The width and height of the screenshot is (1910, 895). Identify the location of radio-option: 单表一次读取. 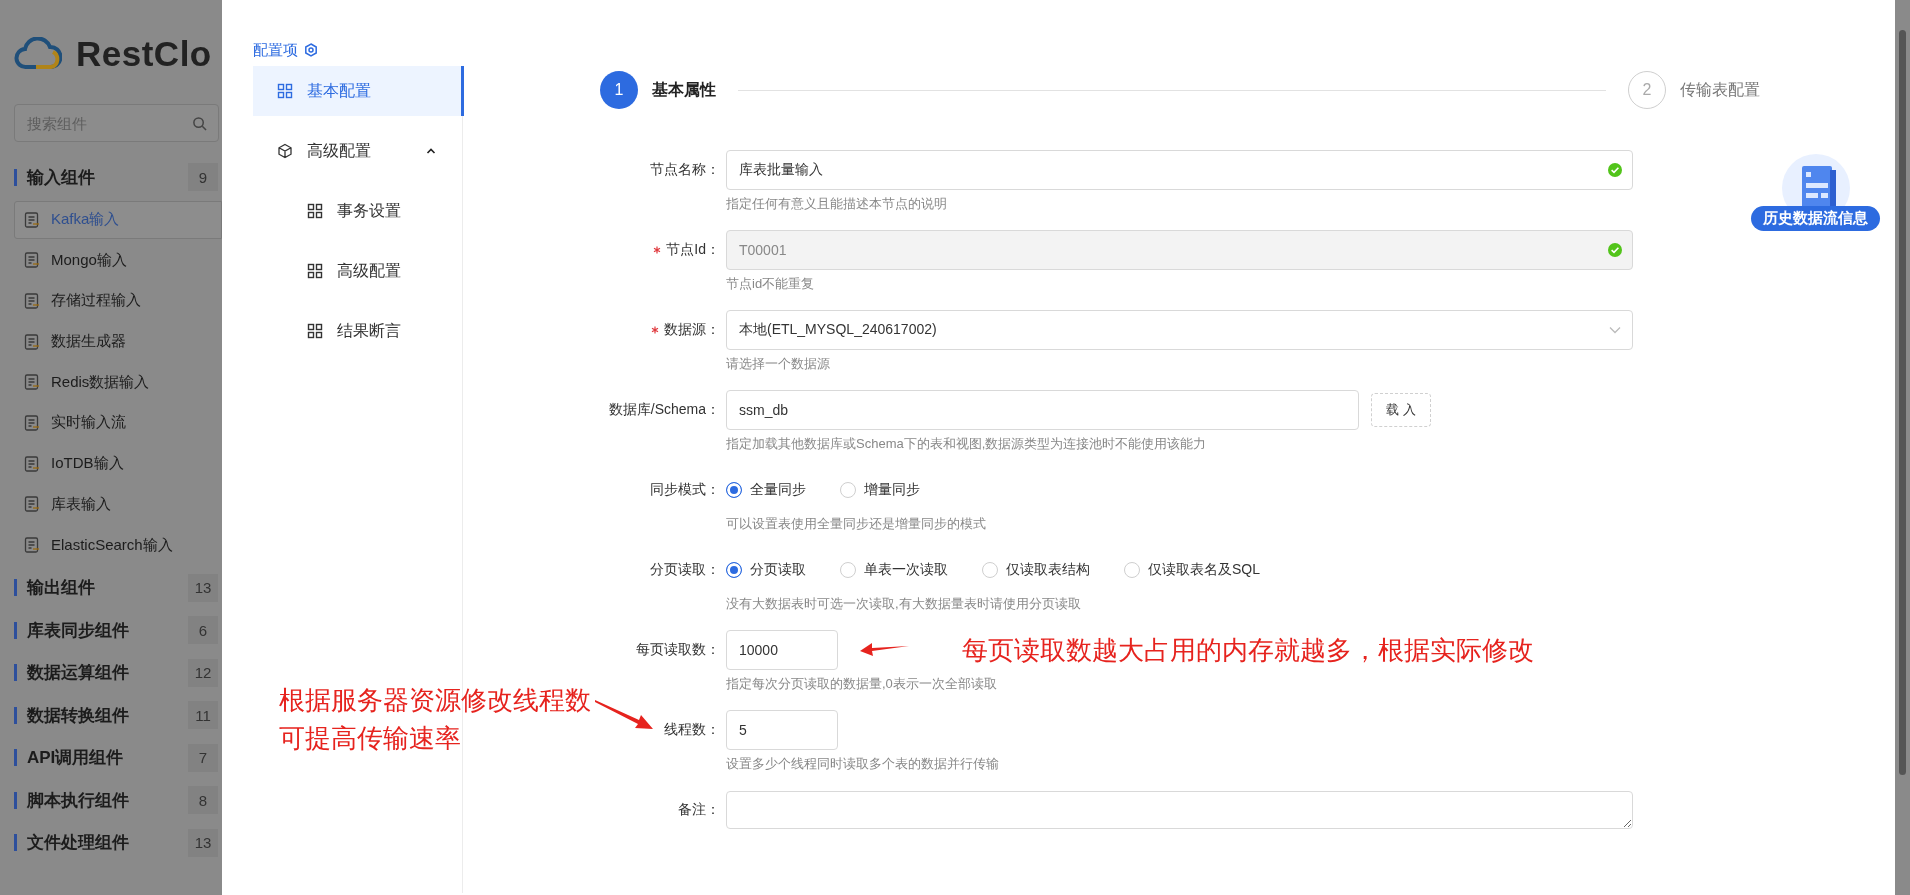
(894, 570).